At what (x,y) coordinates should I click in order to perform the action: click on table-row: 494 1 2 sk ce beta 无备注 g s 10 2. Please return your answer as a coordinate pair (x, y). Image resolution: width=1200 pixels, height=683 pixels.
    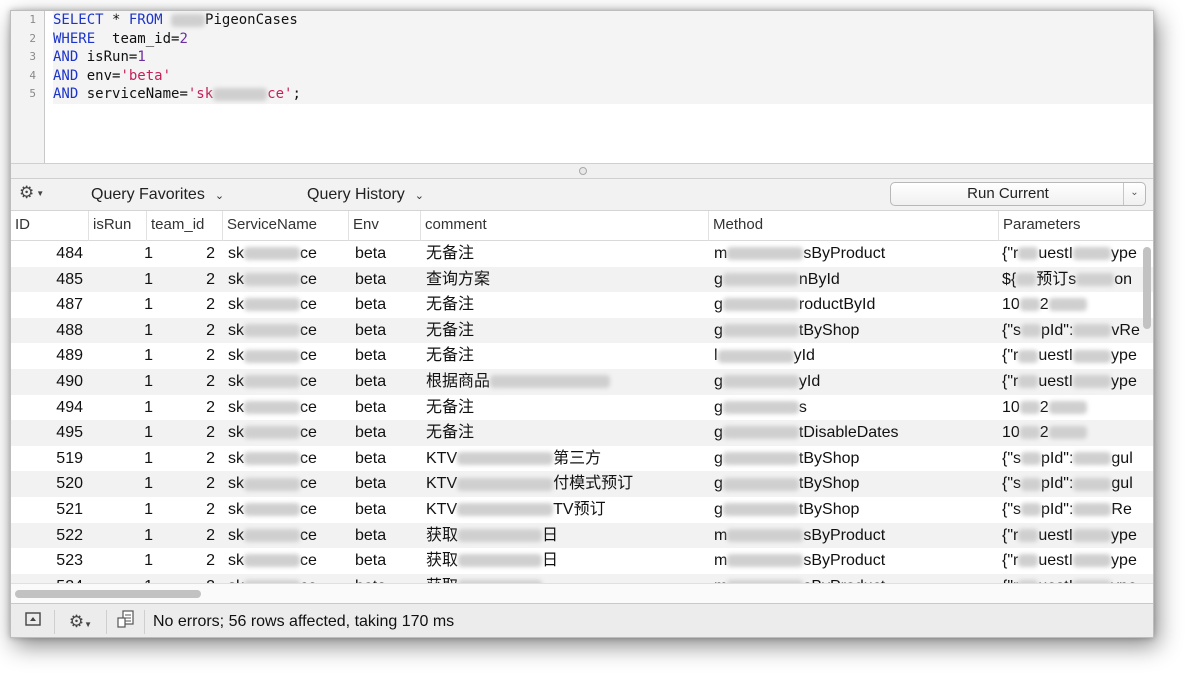
    Looking at the image, I should click on (582, 408).